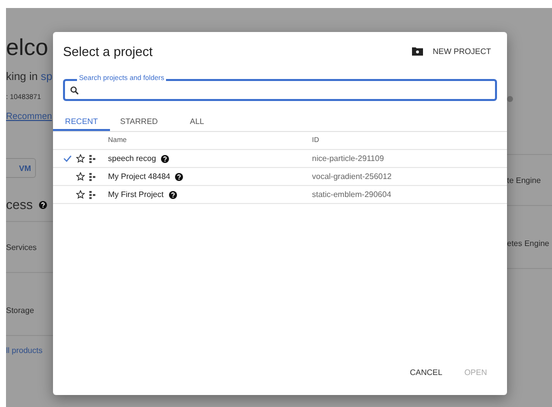  I want to click on project-name: My First Project, so click(136, 194).